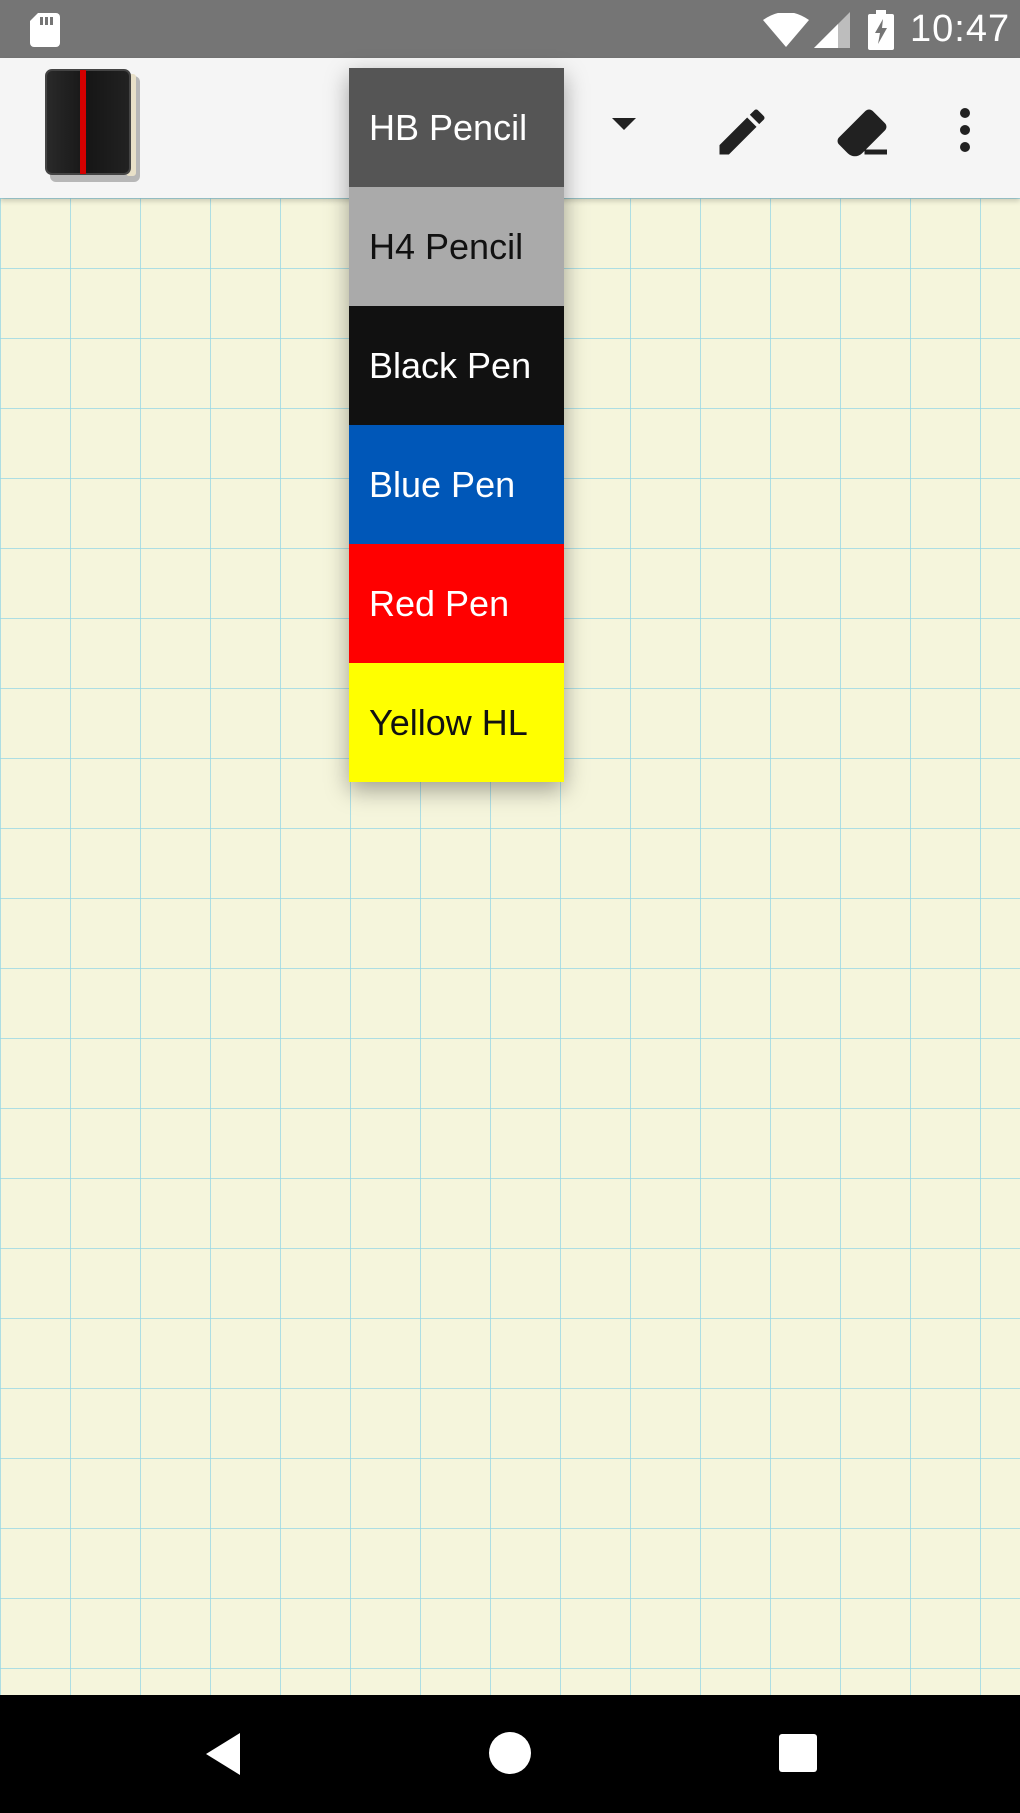 This screenshot has width=1020, height=1813. What do you see at coordinates (960, 29) in the screenshot?
I see `status-clock: 10:47` at bounding box center [960, 29].